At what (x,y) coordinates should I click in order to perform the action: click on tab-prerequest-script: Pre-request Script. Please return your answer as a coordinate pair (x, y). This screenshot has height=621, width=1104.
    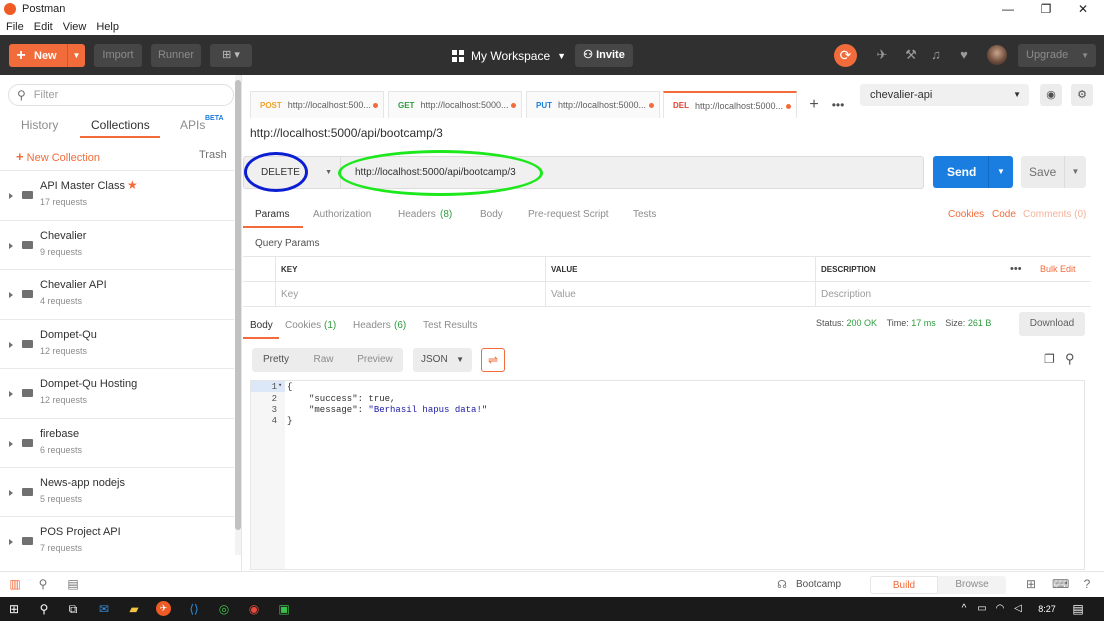
    Looking at the image, I should click on (568, 214).